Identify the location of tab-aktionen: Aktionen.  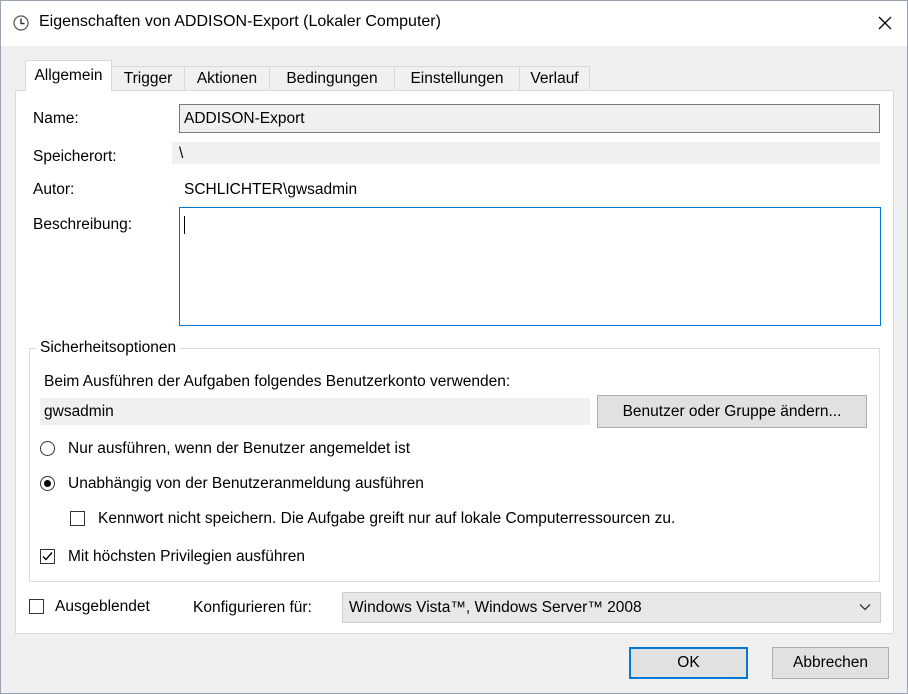
(227, 78).